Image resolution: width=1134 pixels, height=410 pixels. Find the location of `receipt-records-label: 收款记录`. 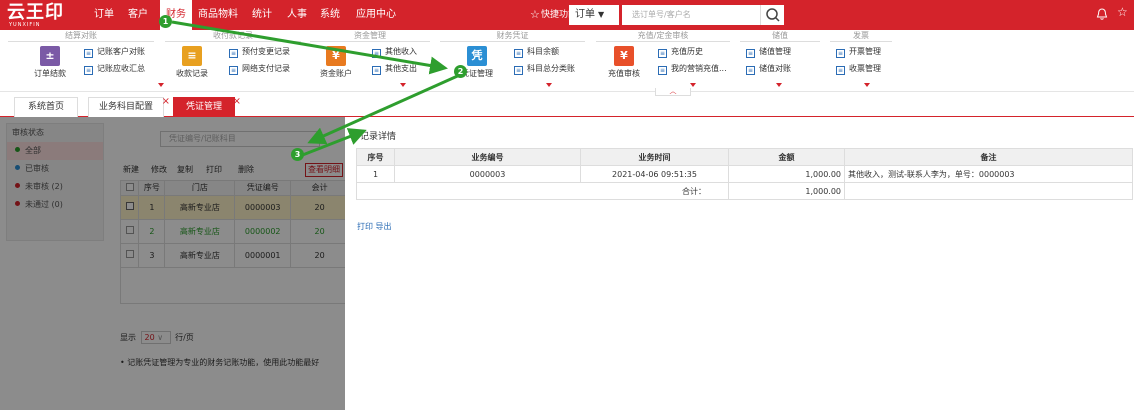

receipt-records-label: 收款记录 is located at coordinates (192, 73).